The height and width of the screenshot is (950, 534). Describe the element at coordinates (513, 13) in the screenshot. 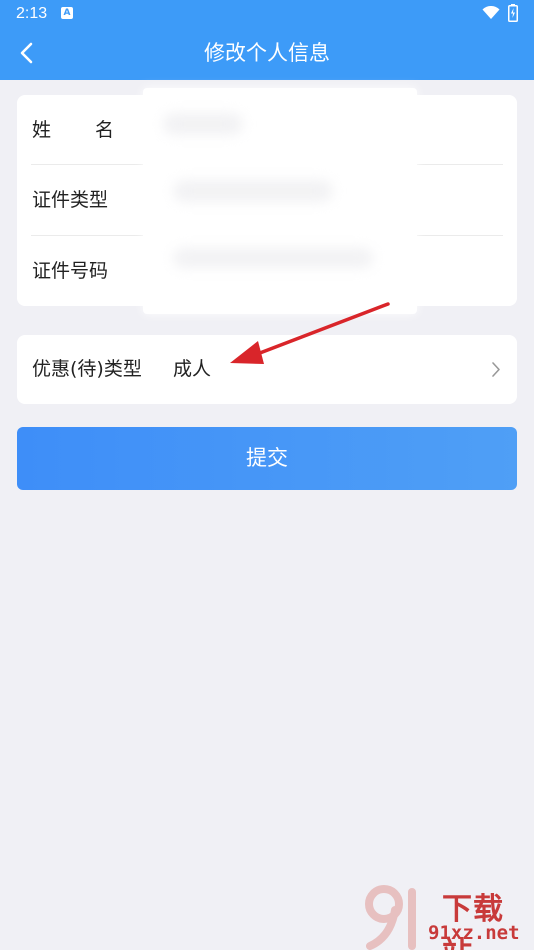

I see `battery-icon` at that location.